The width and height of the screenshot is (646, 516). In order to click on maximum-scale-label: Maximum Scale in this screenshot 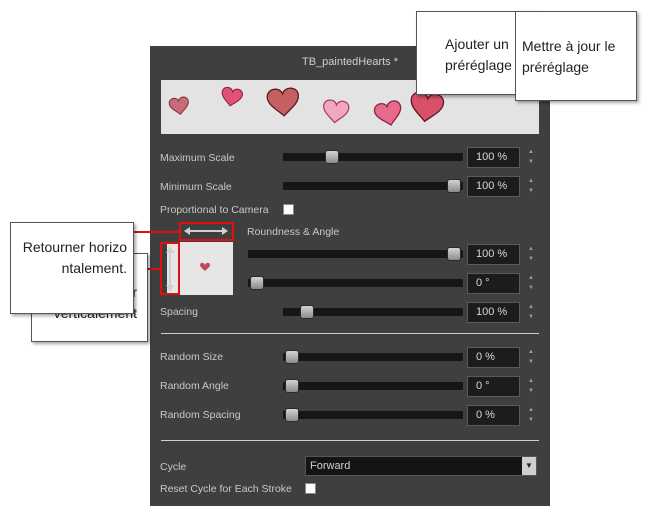, I will do `click(197, 158)`.